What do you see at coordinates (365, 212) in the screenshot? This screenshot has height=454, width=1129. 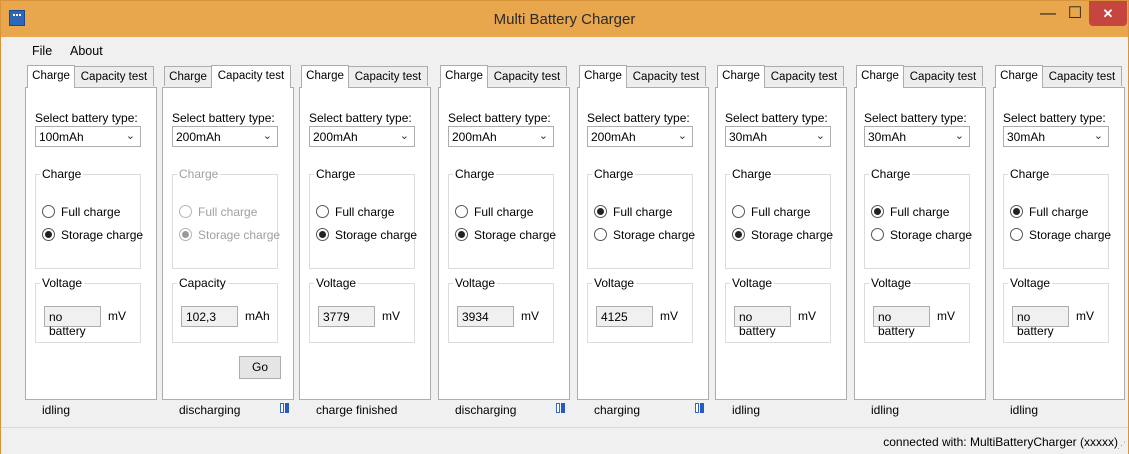 I see `full-charge-label: Full charge` at bounding box center [365, 212].